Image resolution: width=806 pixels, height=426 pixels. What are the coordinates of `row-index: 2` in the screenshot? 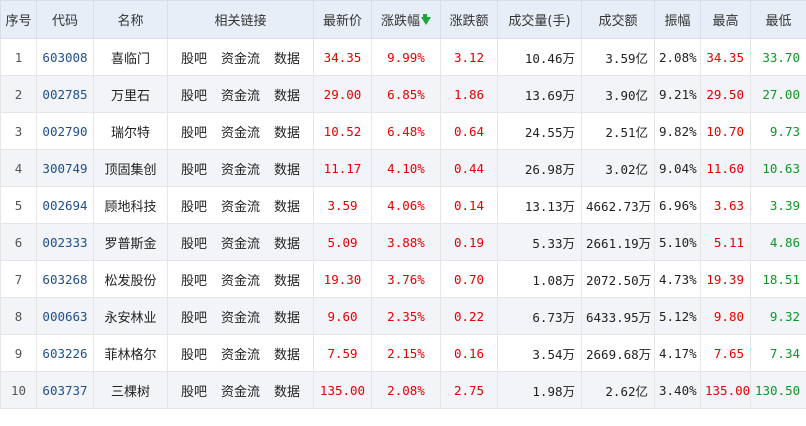 It's located at (18, 94).